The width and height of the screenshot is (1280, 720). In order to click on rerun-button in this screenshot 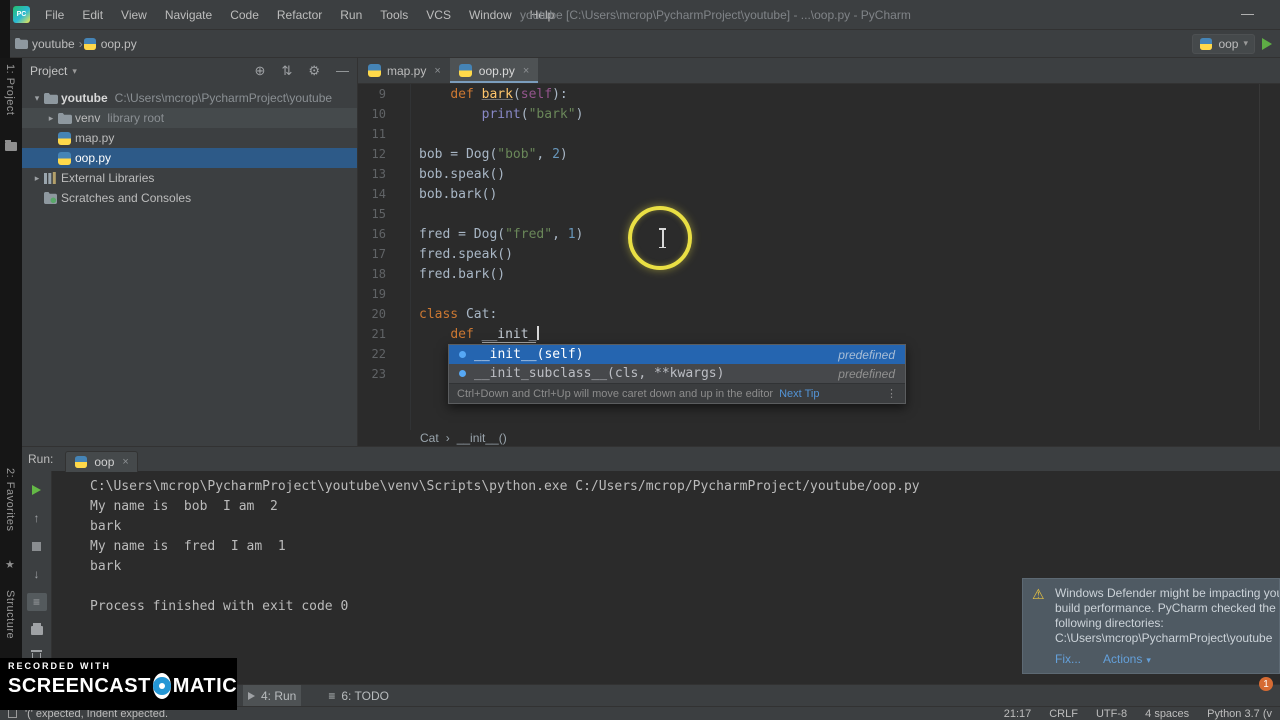, I will do `click(37, 490)`.